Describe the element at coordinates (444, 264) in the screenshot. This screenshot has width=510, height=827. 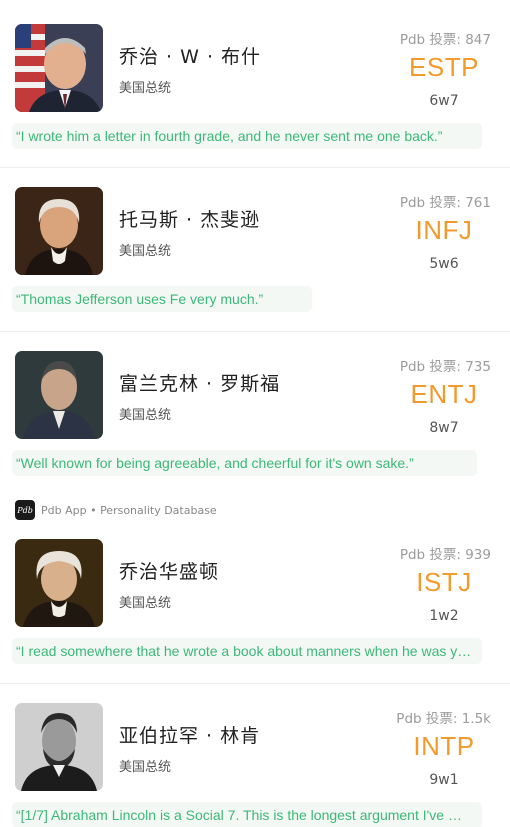
I see `enneagram-type: 5w6` at that location.